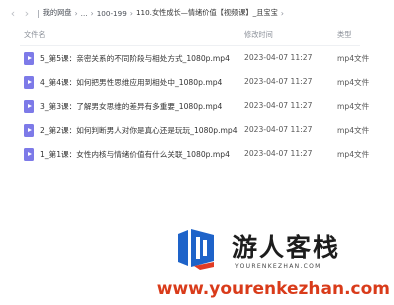 This screenshot has width=394, height=305. Describe the element at coordinates (197, 35) in the screenshot. I see `column-header: 文件名 修改时间 类型` at that location.